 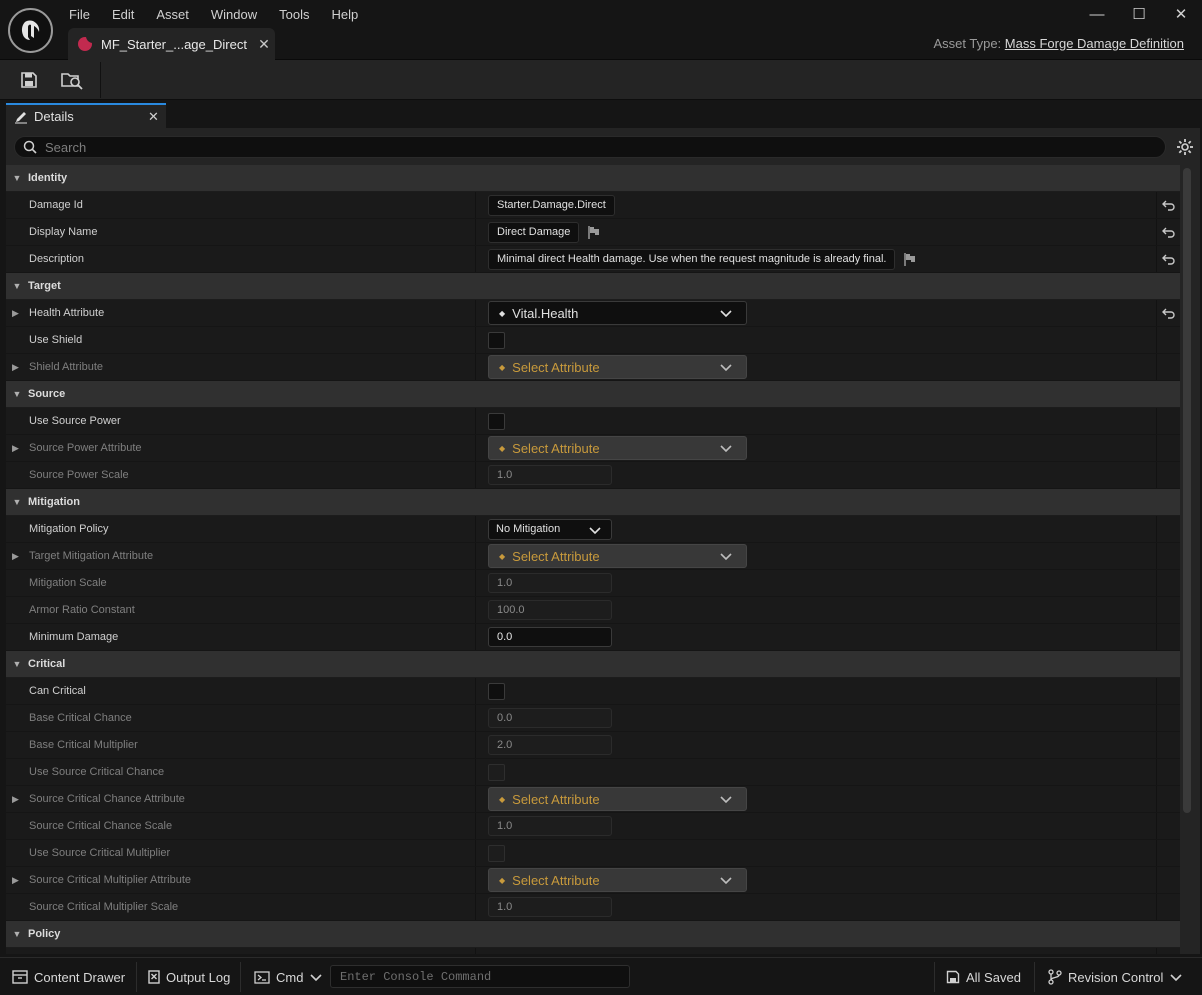 I want to click on console-command-input, so click(x=480, y=976).